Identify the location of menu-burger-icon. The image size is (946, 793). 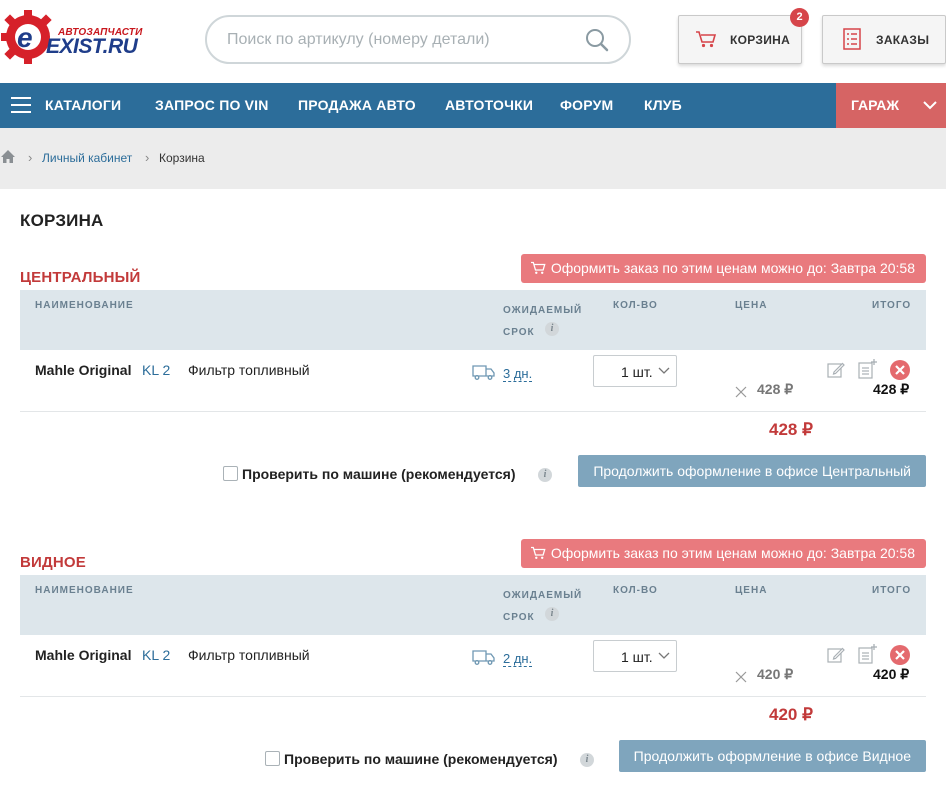
(21, 105).